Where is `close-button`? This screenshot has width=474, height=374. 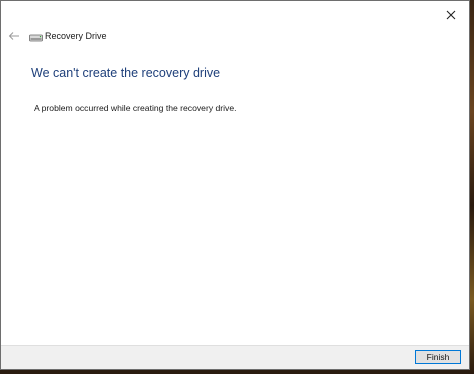 close-button is located at coordinates (451, 15).